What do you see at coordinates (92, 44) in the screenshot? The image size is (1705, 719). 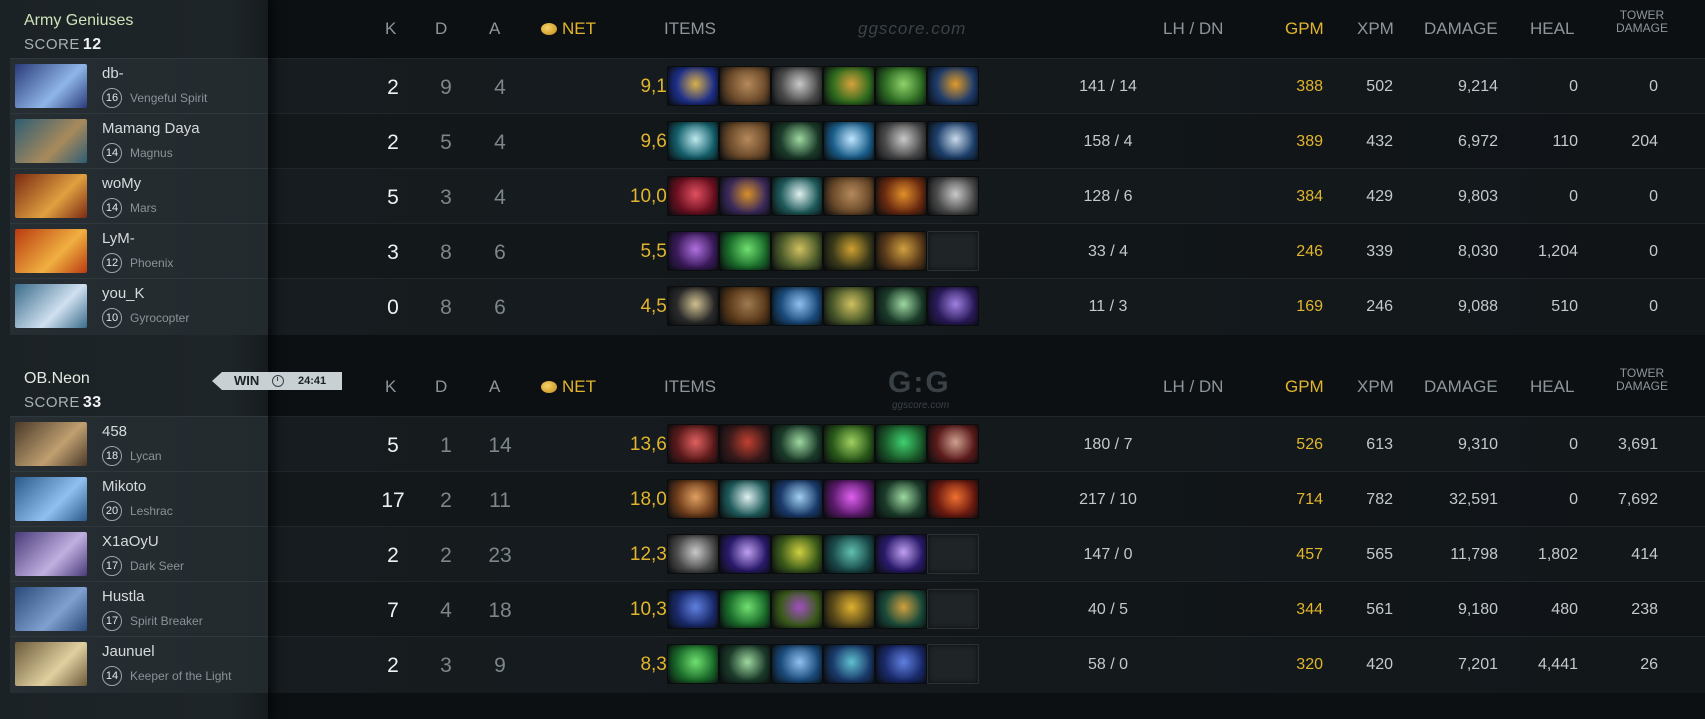 I see `score-value: 12` at bounding box center [92, 44].